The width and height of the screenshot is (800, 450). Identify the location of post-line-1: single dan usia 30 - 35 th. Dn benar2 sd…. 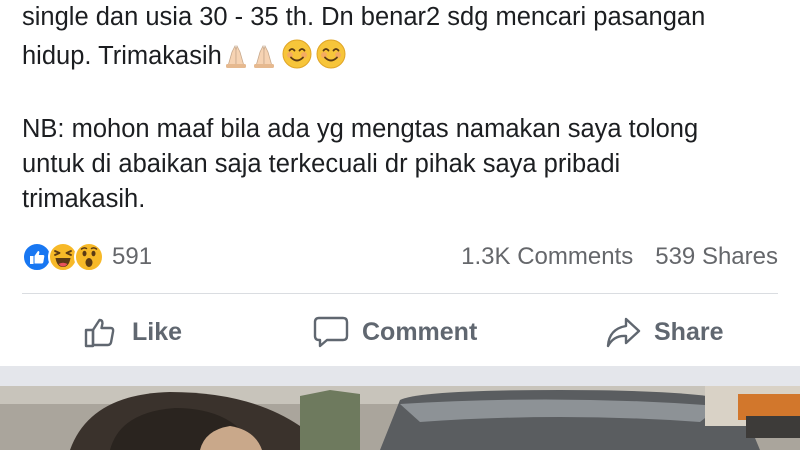
(364, 17).